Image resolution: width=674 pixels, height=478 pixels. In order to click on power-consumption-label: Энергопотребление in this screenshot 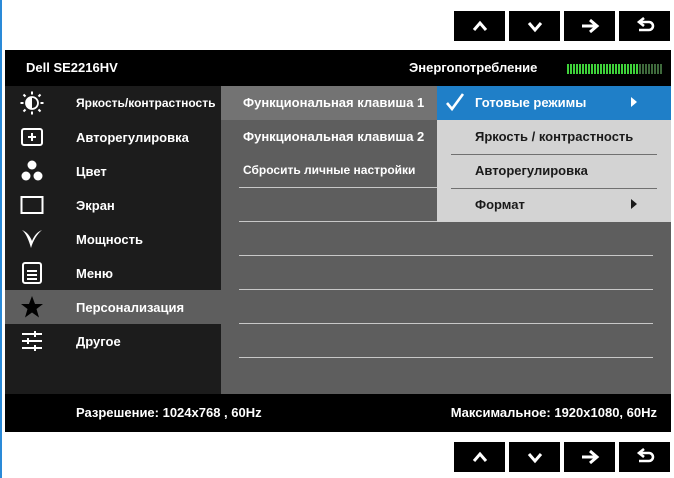, I will do `click(473, 67)`.